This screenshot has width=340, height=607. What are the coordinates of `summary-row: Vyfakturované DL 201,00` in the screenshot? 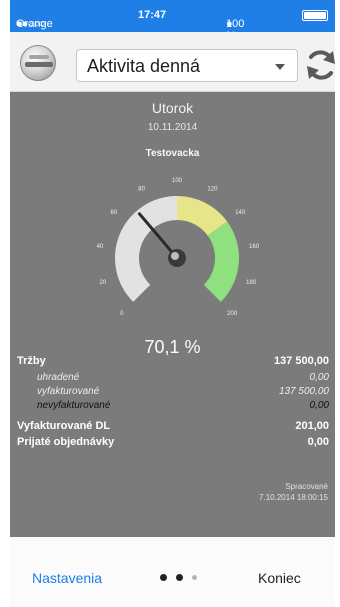 It's located at (172, 428).